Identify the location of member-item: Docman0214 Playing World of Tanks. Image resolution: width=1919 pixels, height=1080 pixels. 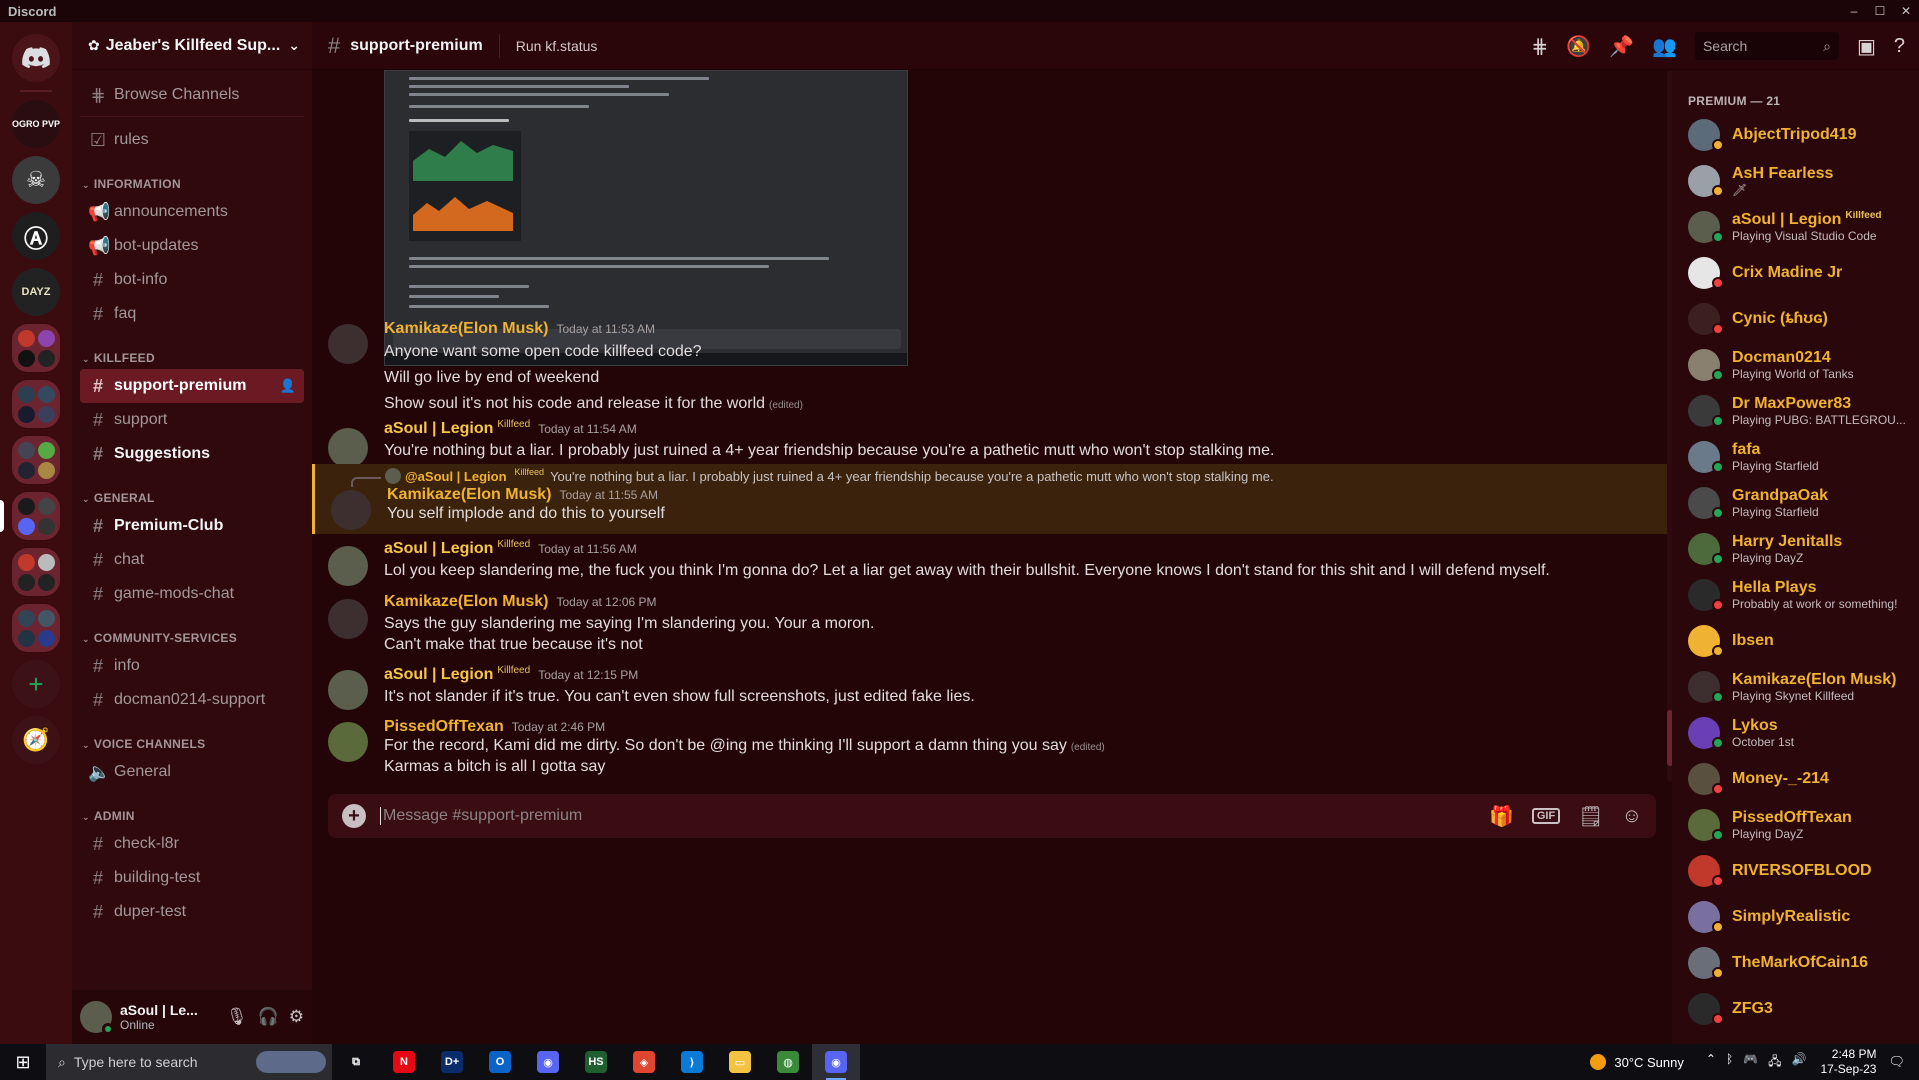
(1799, 365).